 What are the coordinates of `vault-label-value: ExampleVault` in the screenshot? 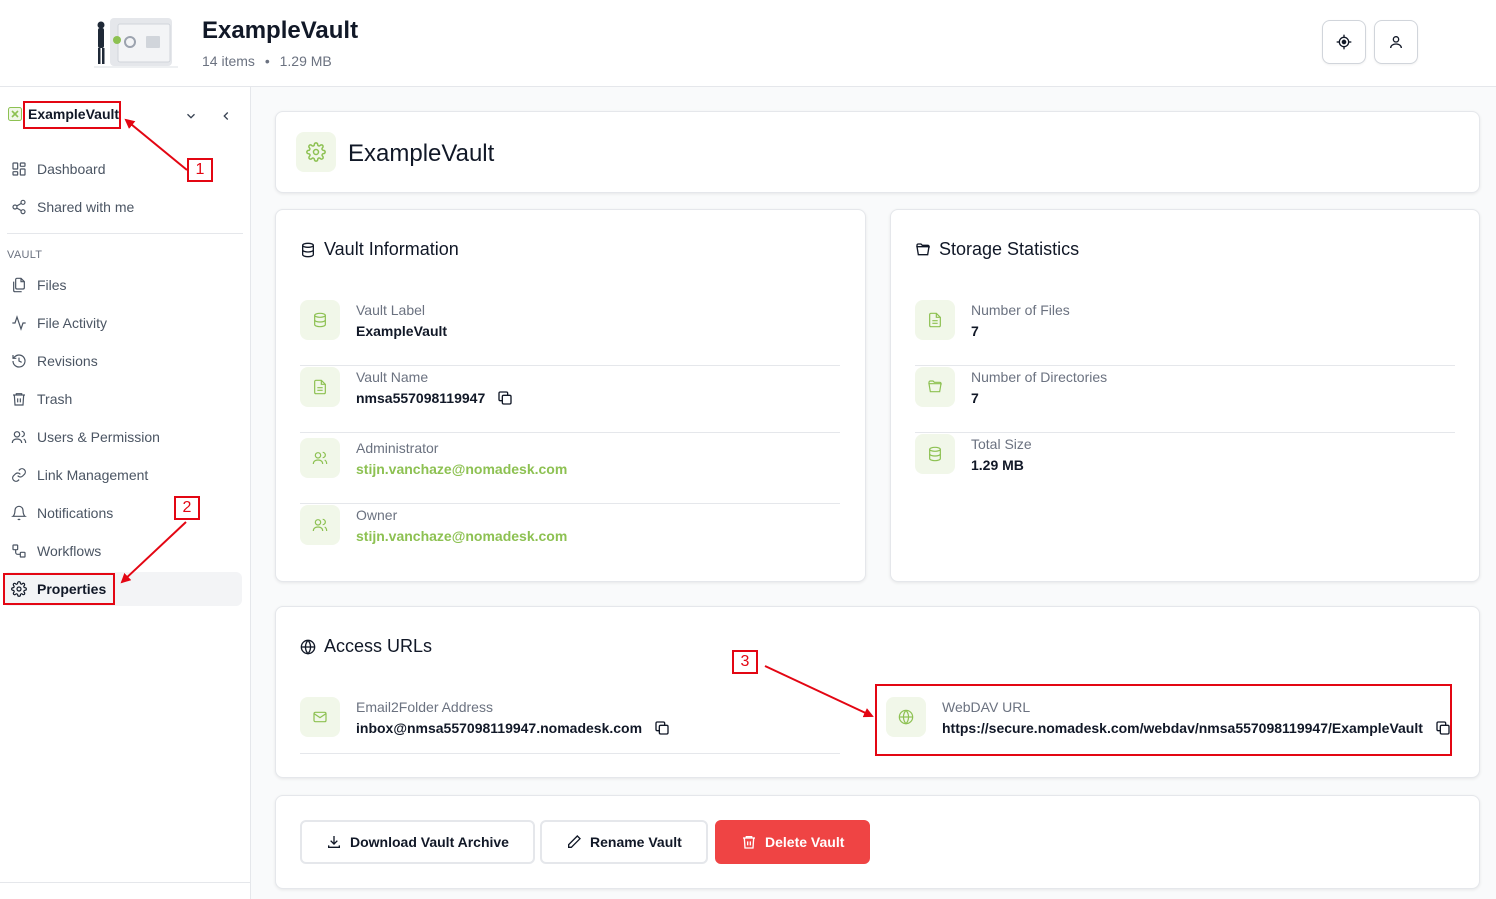 It's located at (402, 331).